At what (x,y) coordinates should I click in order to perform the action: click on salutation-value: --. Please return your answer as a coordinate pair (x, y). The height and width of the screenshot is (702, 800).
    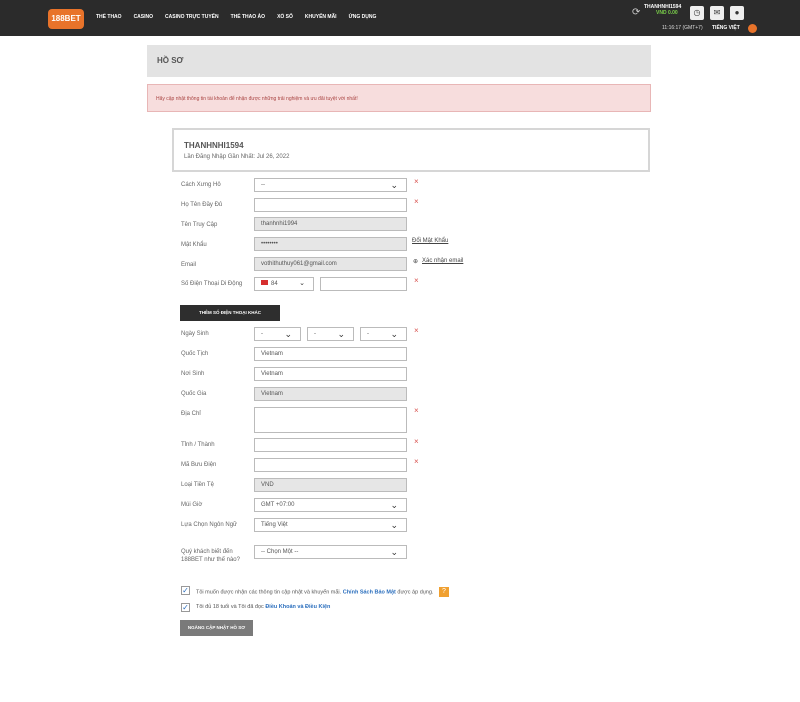
    Looking at the image, I should click on (263, 185).